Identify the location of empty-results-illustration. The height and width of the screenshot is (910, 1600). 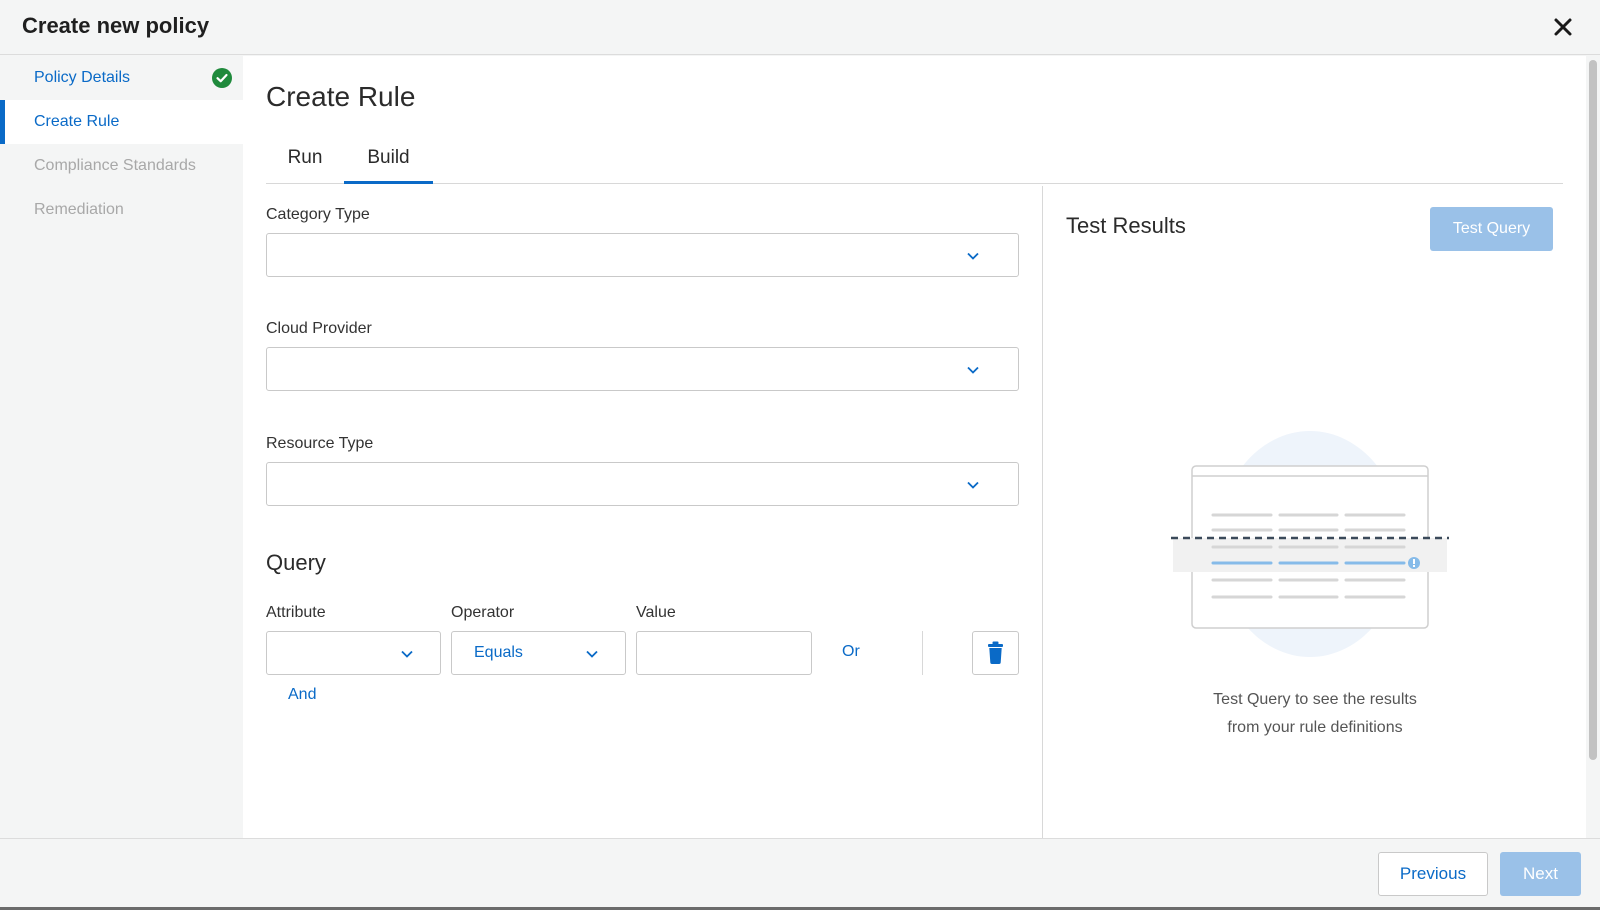
(1310, 544).